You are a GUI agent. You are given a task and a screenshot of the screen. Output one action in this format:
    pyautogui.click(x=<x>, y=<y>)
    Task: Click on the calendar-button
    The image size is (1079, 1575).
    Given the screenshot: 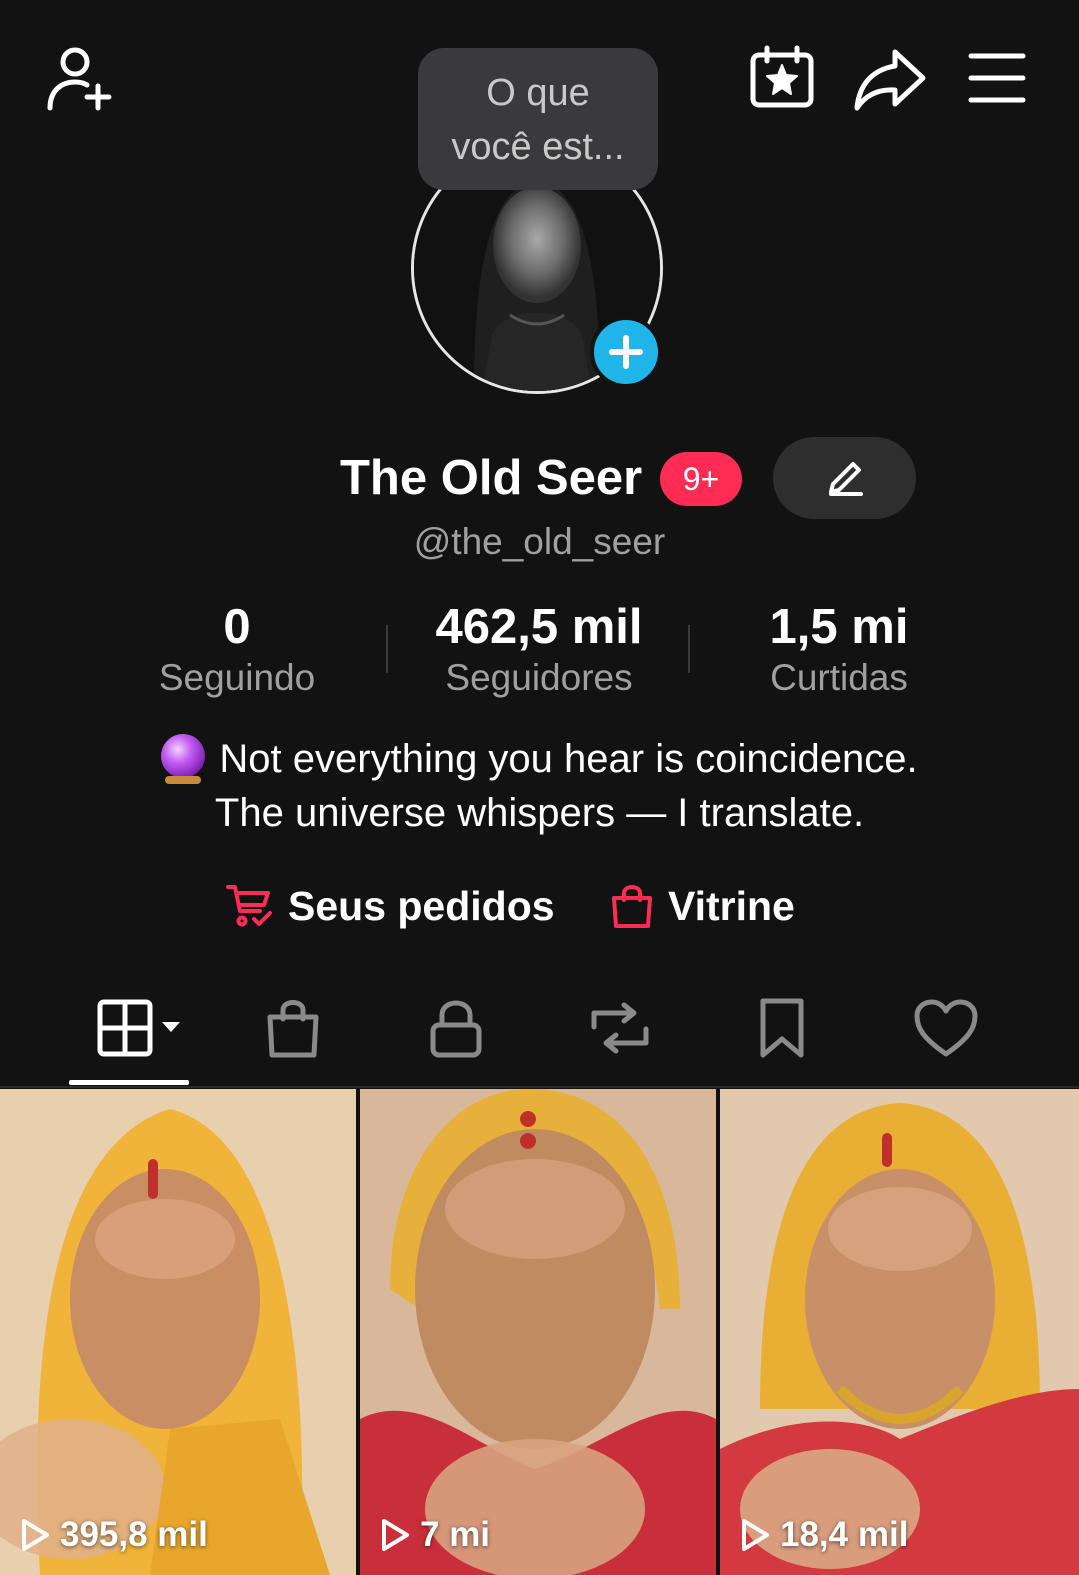 What is the action you would take?
    pyautogui.click(x=782, y=77)
    